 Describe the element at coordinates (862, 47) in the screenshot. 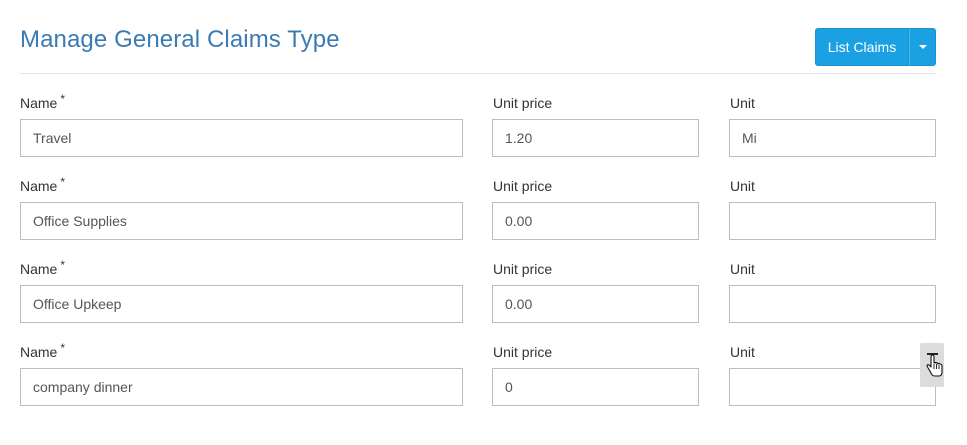

I see `list-claims-button: List Claims` at that location.